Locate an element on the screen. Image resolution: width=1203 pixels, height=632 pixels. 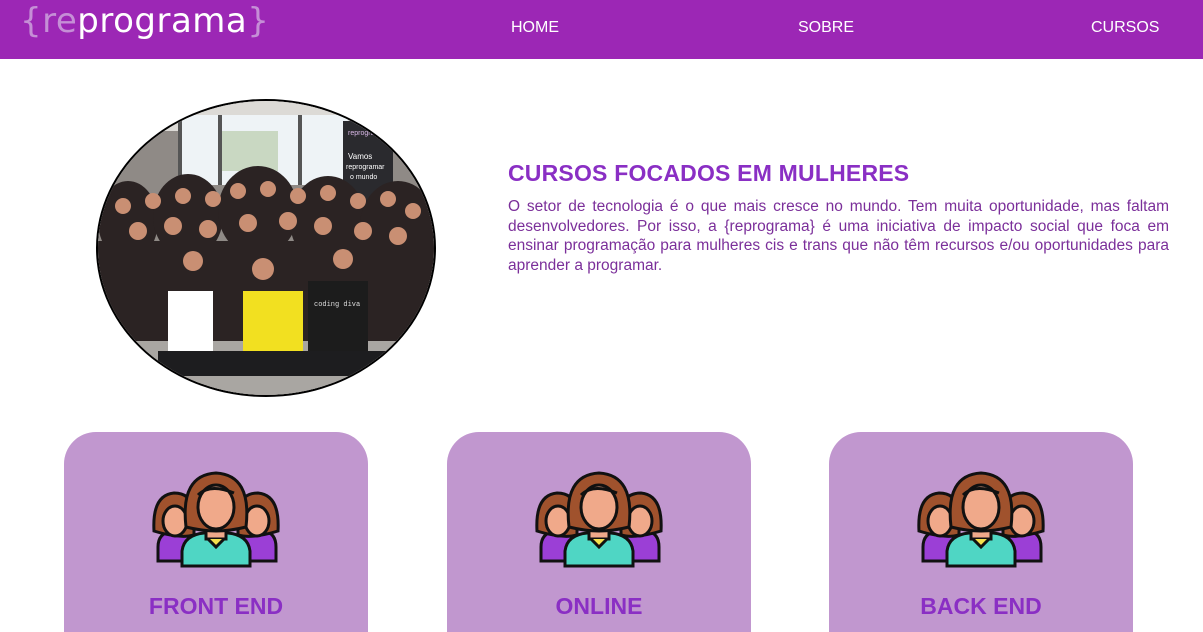
course-card-back-end: BACK END is located at coordinates (981, 532).